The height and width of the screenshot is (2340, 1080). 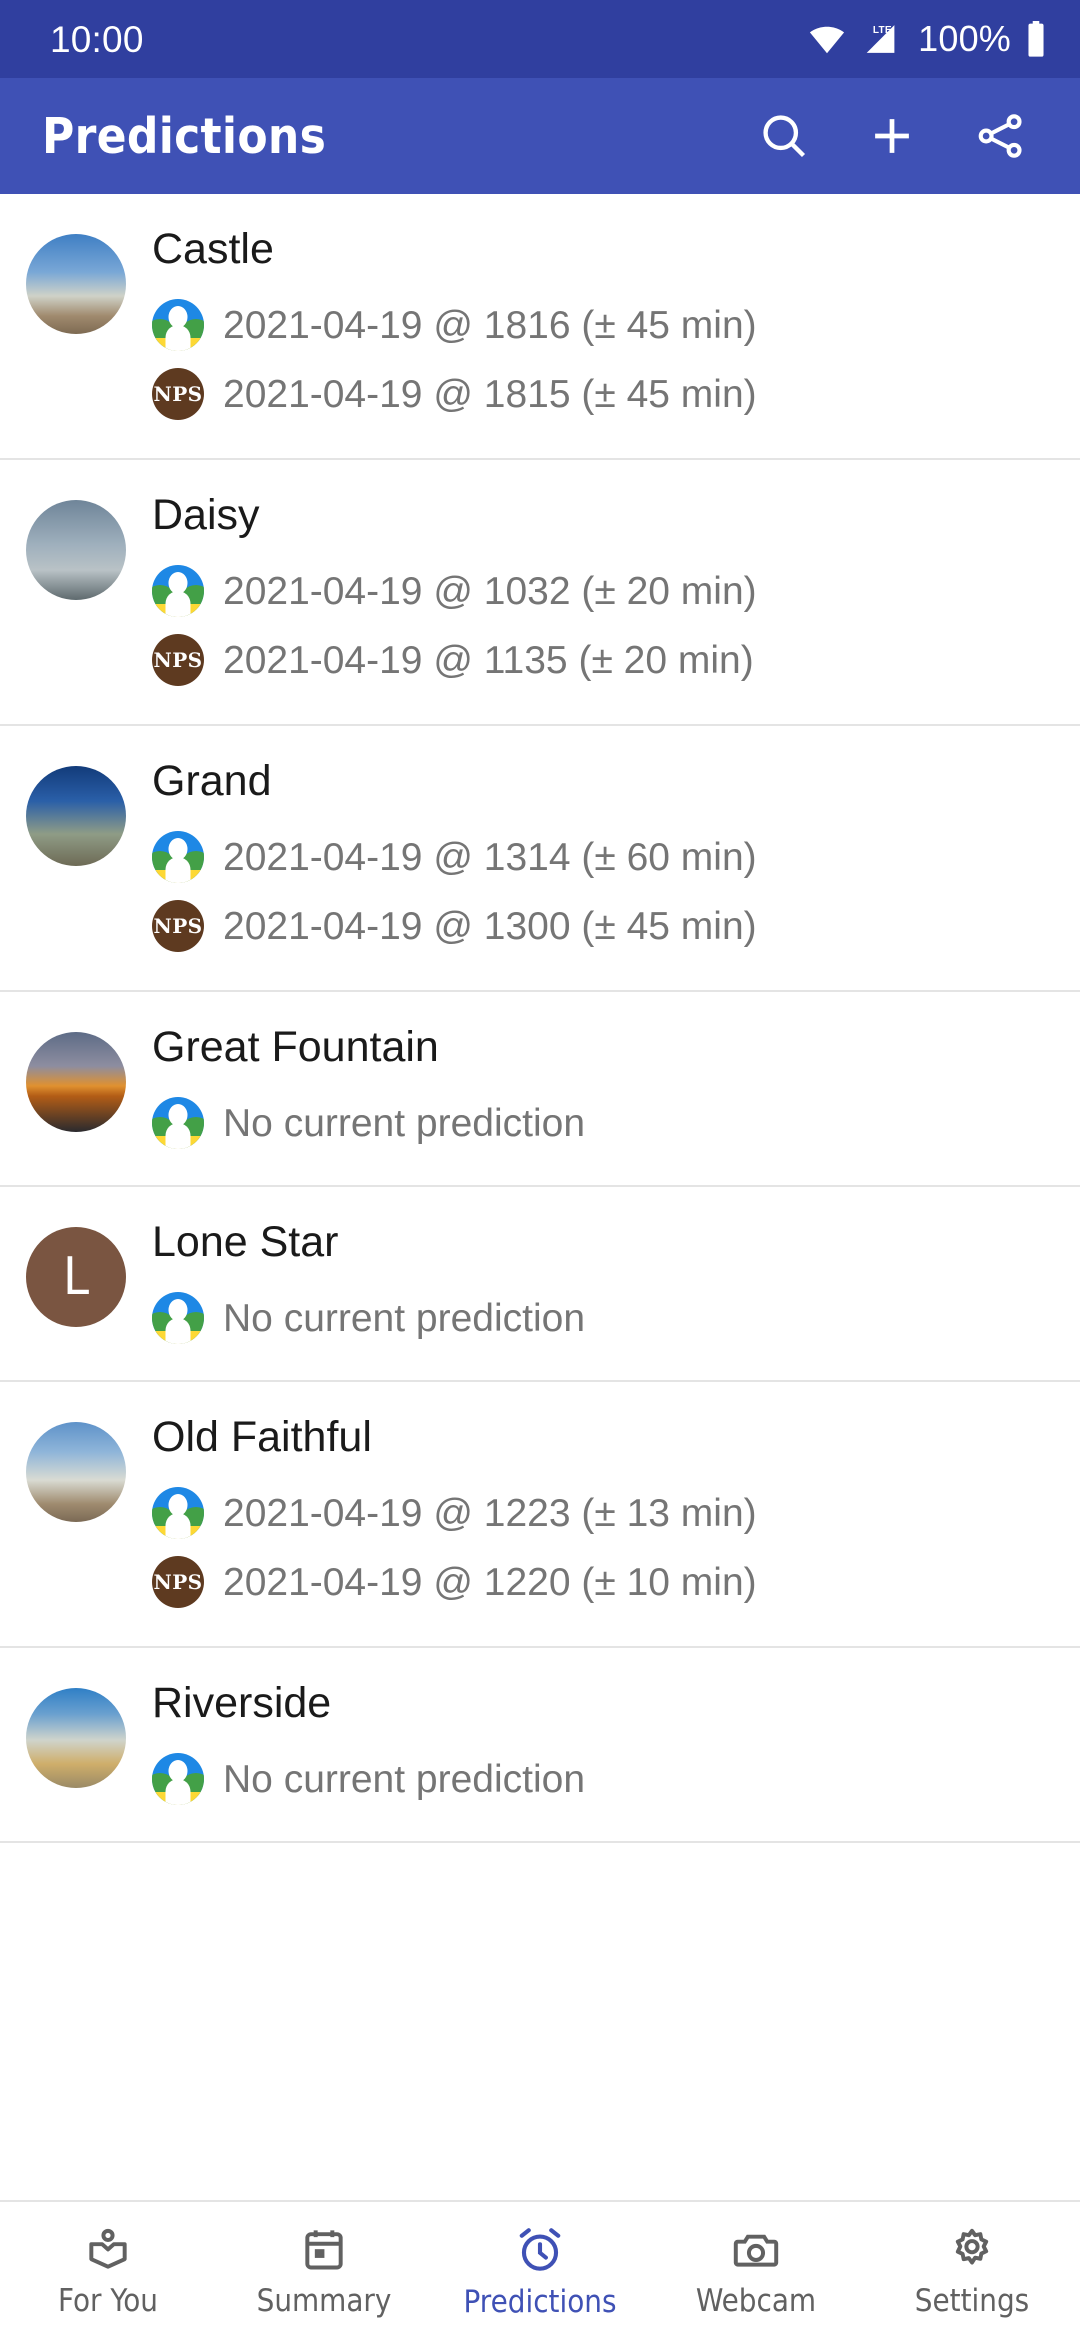 I want to click on prediction-line: 2021-04-19 @ 1816 (± 45 min), so click(x=606, y=325).